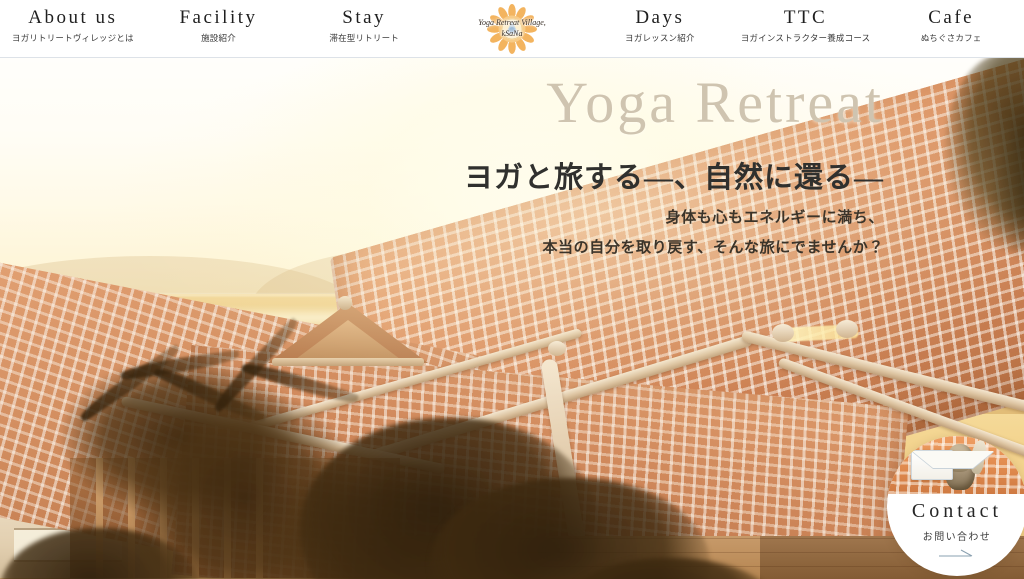 Image resolution: width=1024 pixels, height=579 pixels. Describe the element at coordinates (957, 511) in the screenshot. I see `contact-label: Contact` at that location.